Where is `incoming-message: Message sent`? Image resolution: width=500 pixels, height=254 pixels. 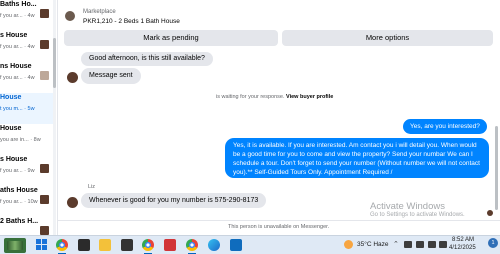 incoming-message: Message sent is located at coordinates (111, 76).